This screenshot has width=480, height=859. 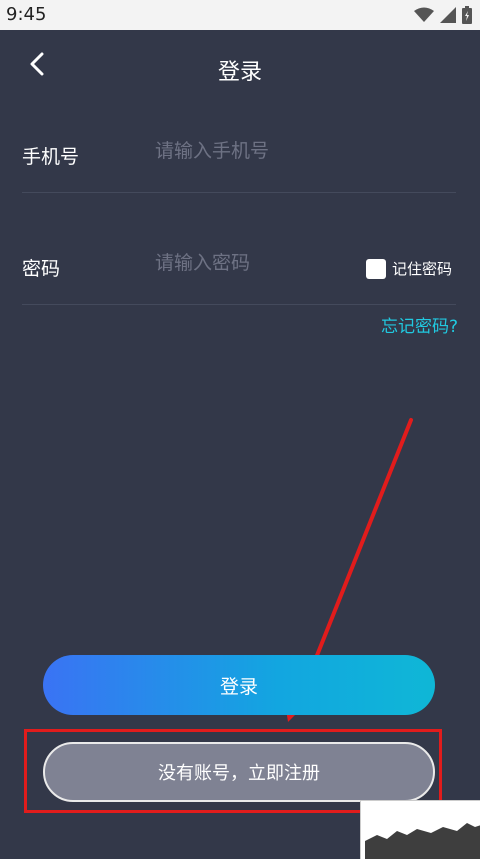 What do you see at coordinates (255, 151) in the screenshot?
I see `phone-input` at bounding box center [255, 151].